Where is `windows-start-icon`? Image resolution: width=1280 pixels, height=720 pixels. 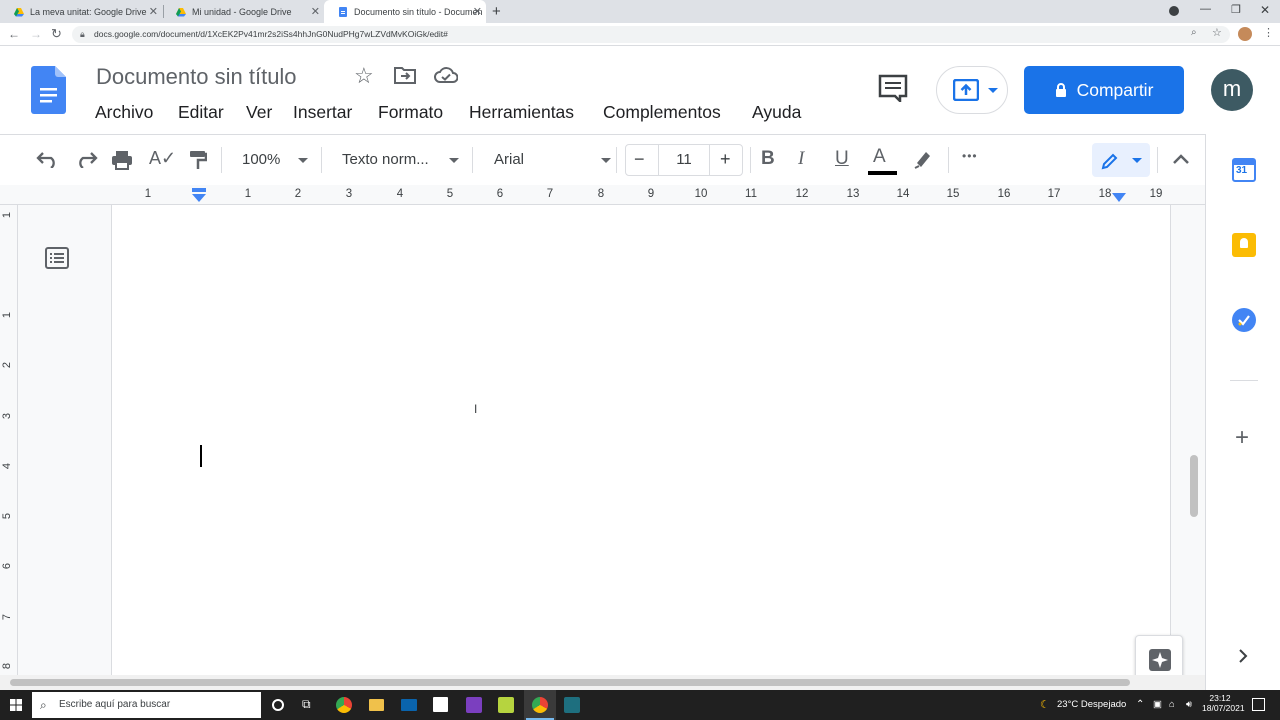
windows-start-icon is located at coordinates (16, 705).